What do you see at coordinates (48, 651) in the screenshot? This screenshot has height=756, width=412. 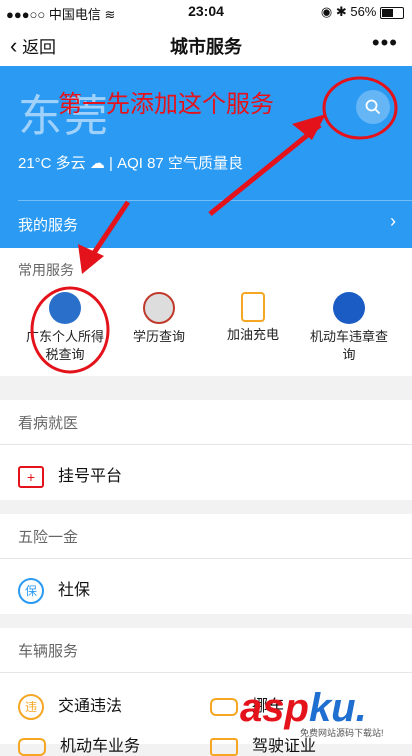 I see `section-title: 车辆服务` at bounding box center [48, 651].